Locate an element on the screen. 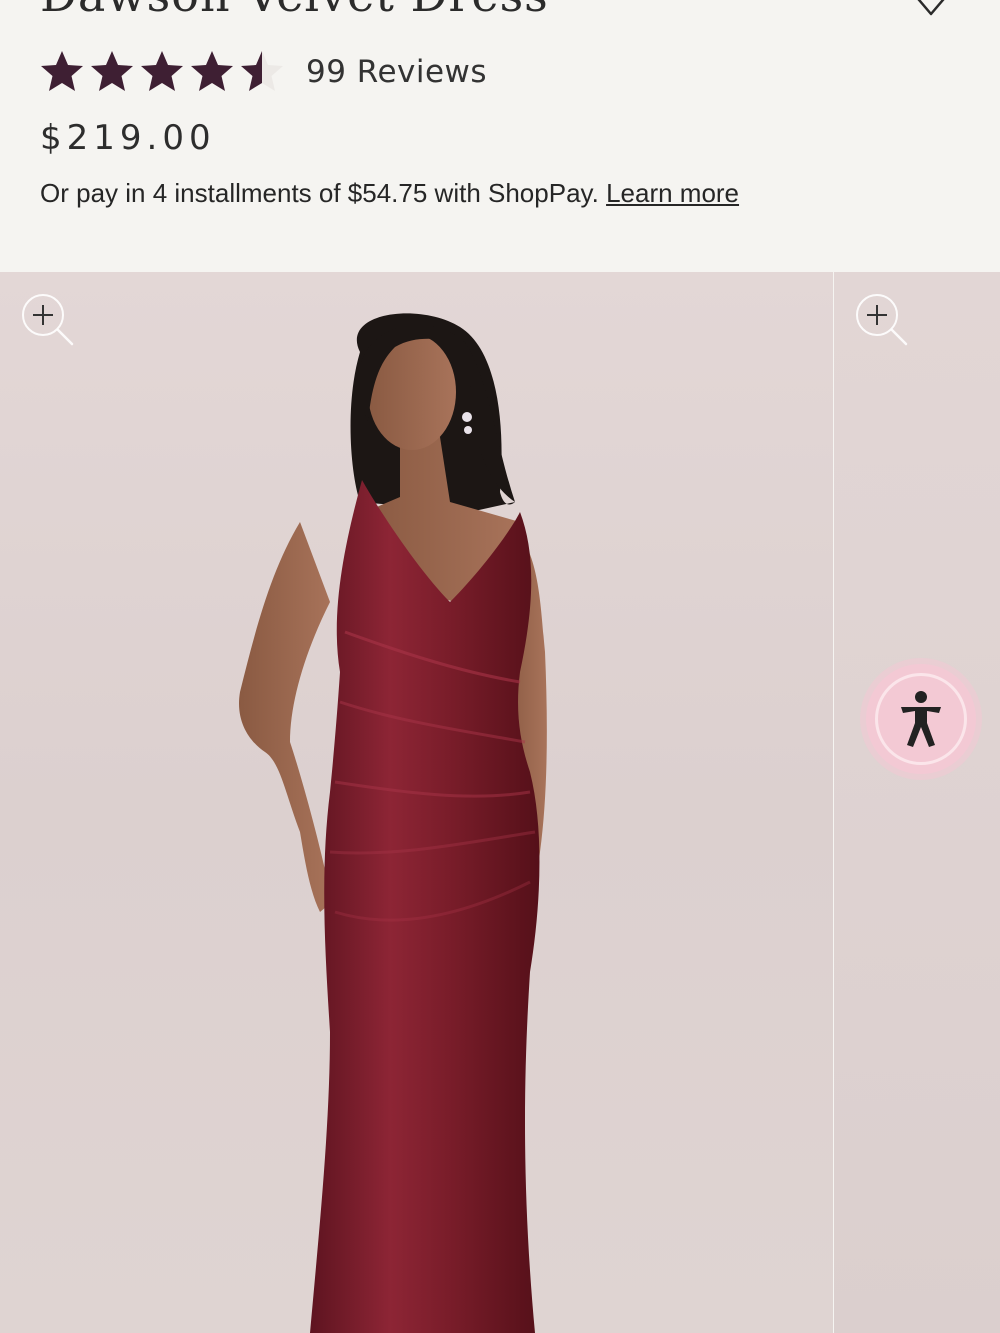  accessibility-button-ring is located at coordinates (921, 719).